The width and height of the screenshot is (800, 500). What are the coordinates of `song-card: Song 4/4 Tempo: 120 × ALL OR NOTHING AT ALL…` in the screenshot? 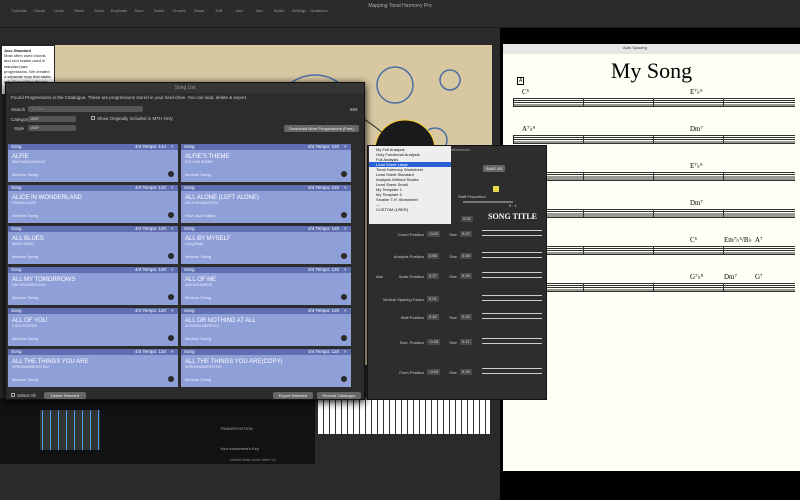 It's located at (266, 327).